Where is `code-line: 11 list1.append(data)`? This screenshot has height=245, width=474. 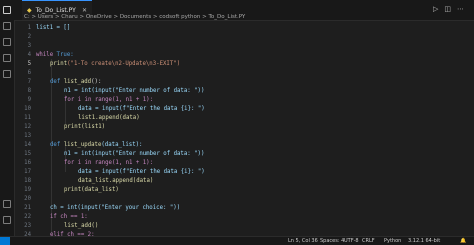 code-line: 11 list1.append(data) is located at coordinates (82, 118).